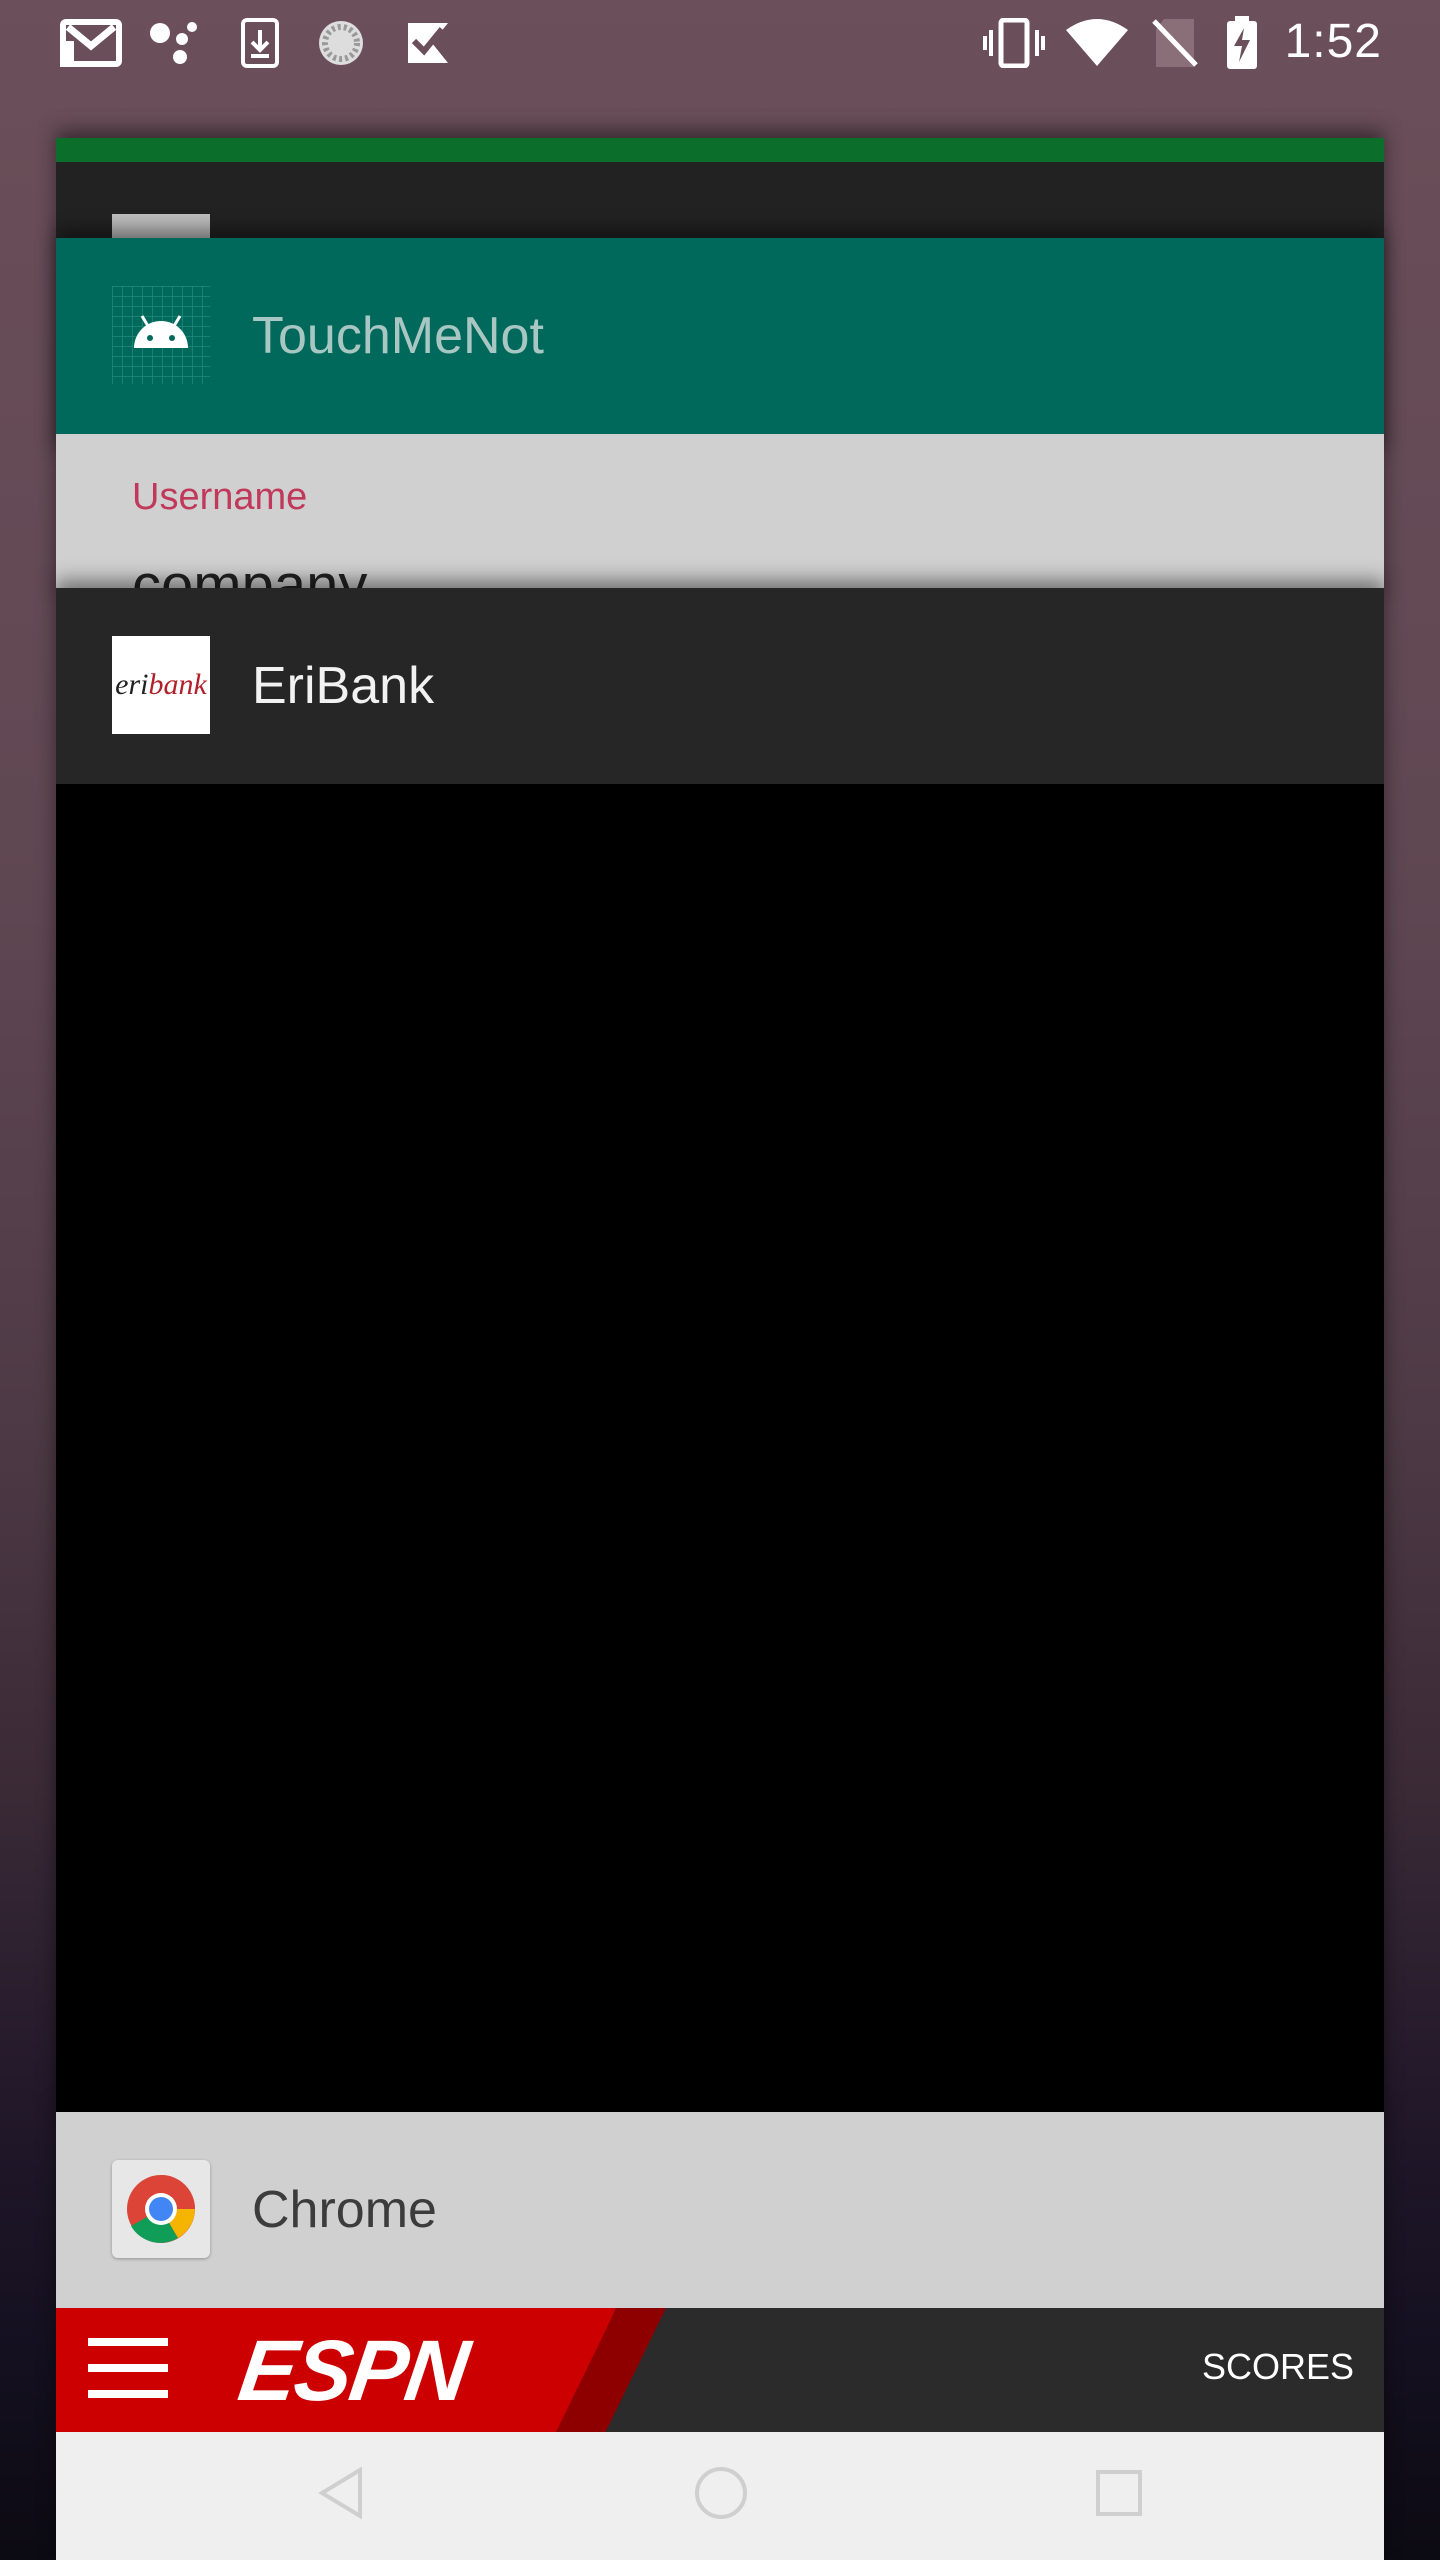 This screenshot has height=2560, width=1440. Describe the element at coordinates (720, 150) in the screenshot. I see `card-accent-stripe` at that location.